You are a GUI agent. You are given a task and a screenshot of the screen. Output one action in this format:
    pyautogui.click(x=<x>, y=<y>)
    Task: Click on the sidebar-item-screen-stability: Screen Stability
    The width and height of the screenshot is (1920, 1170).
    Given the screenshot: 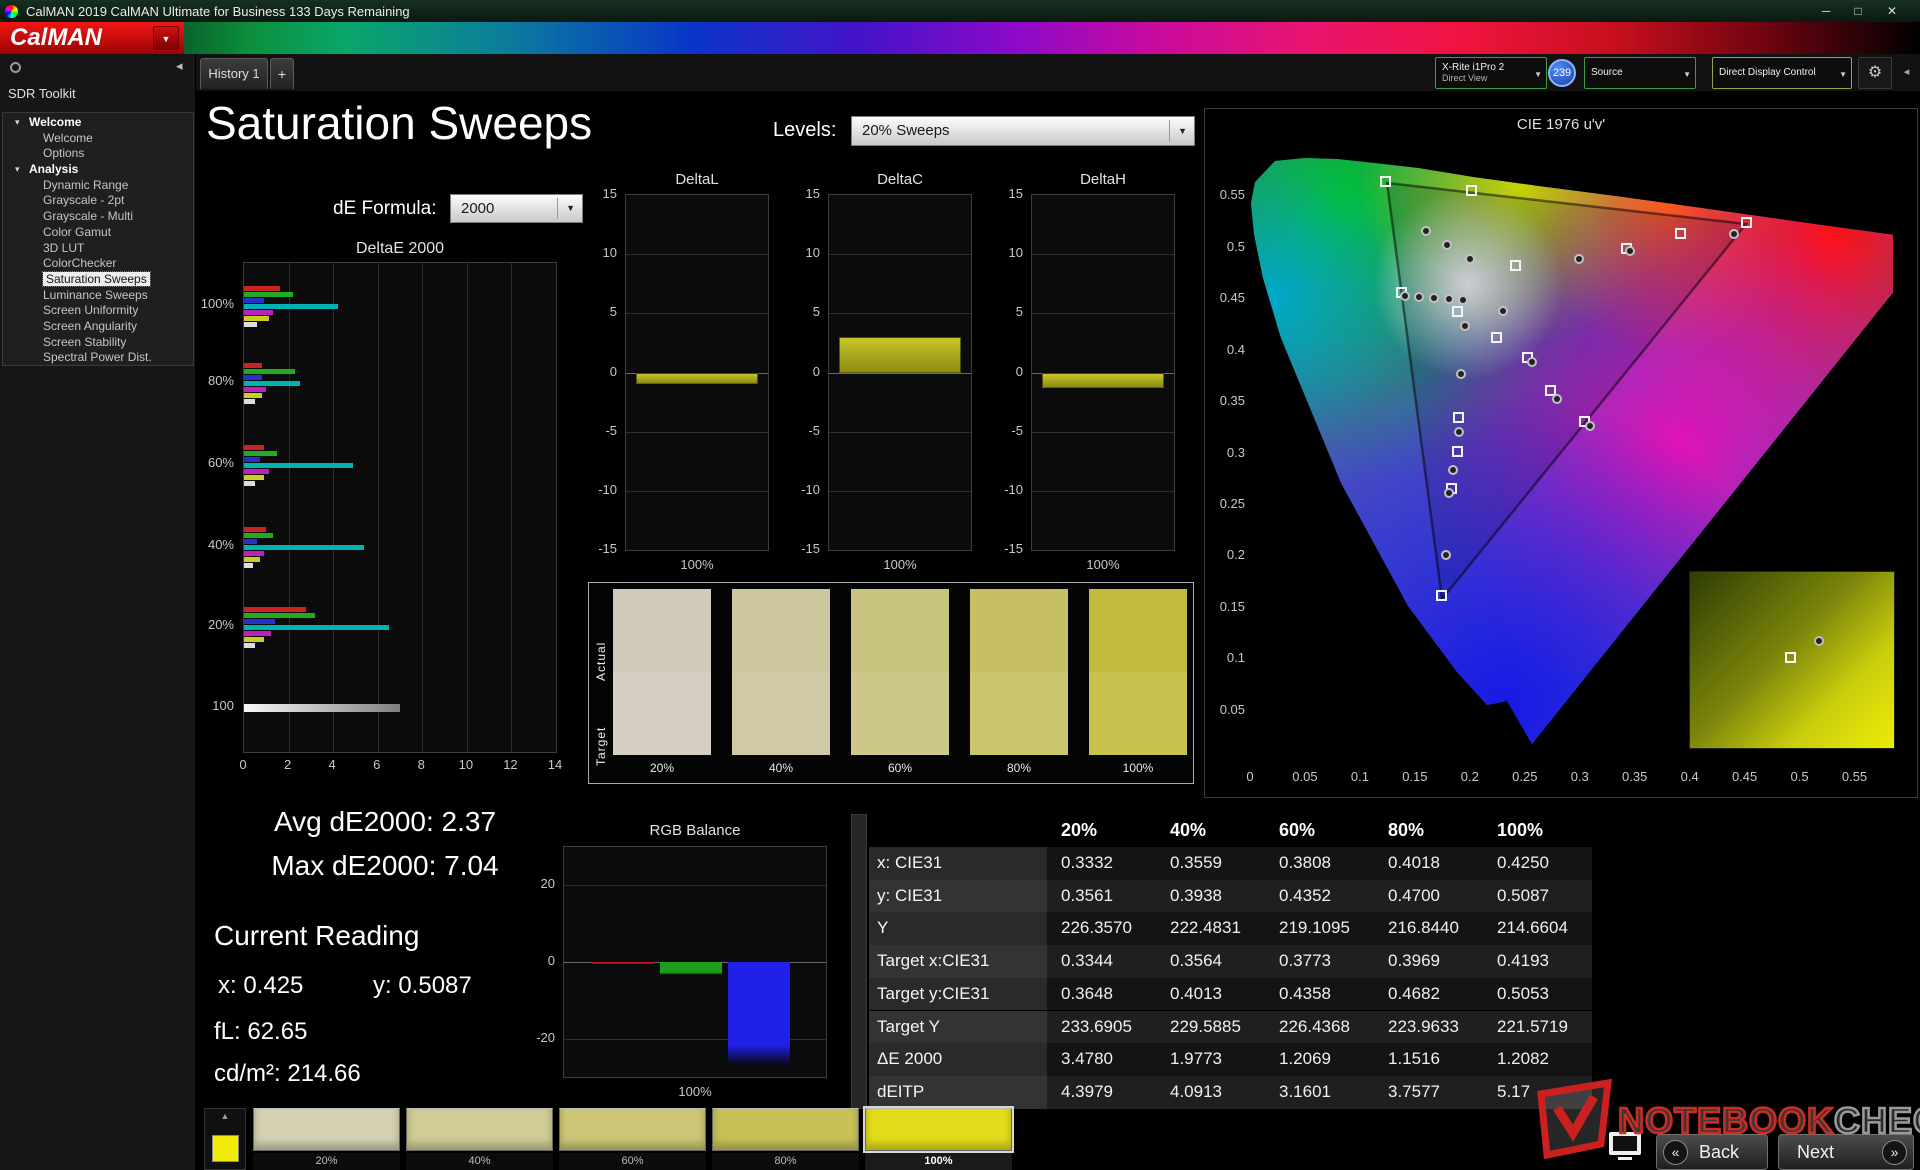 What is the action you would take?
    pyautogui.click(x=98, y=343)
    